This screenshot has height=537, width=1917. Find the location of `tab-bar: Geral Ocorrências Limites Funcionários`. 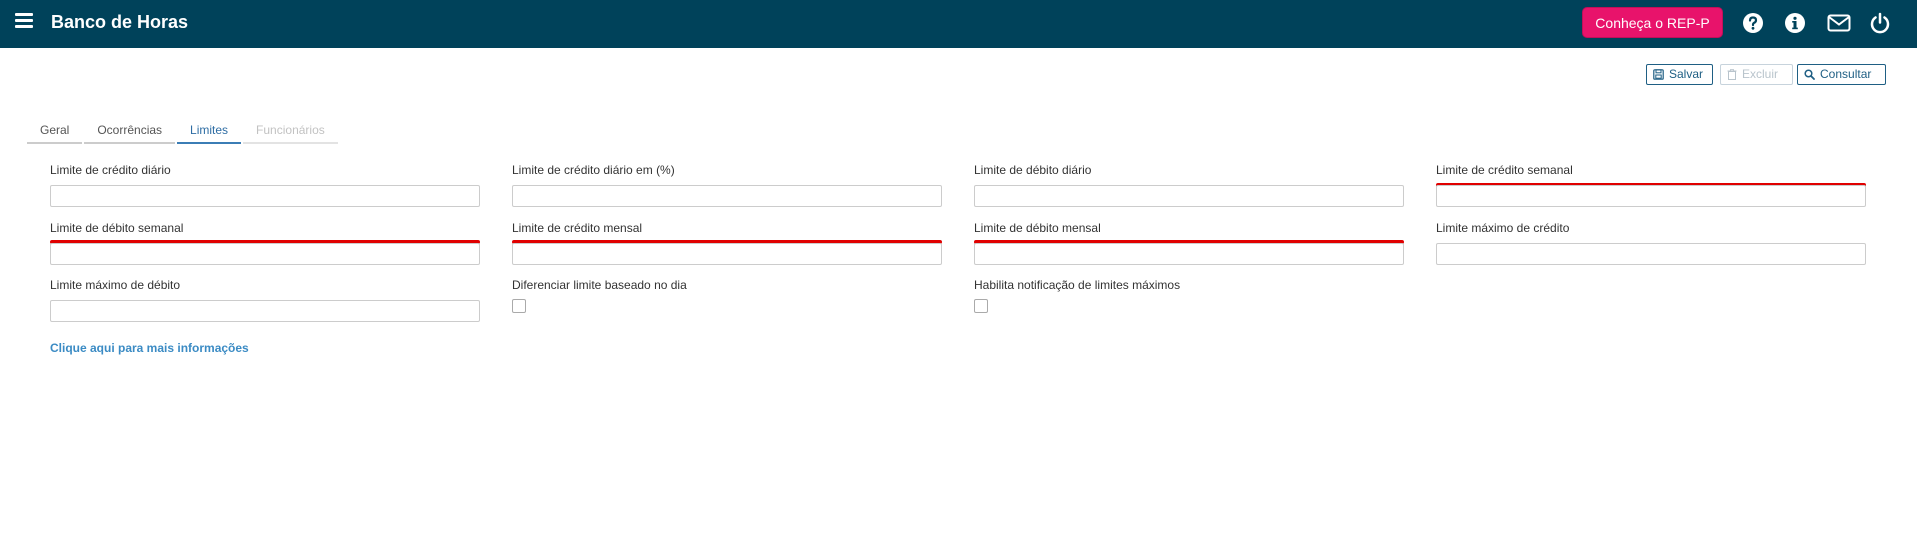

tab-bar: Geral Ocorrências Limites Funcionários is located at coordinates (183, 131).